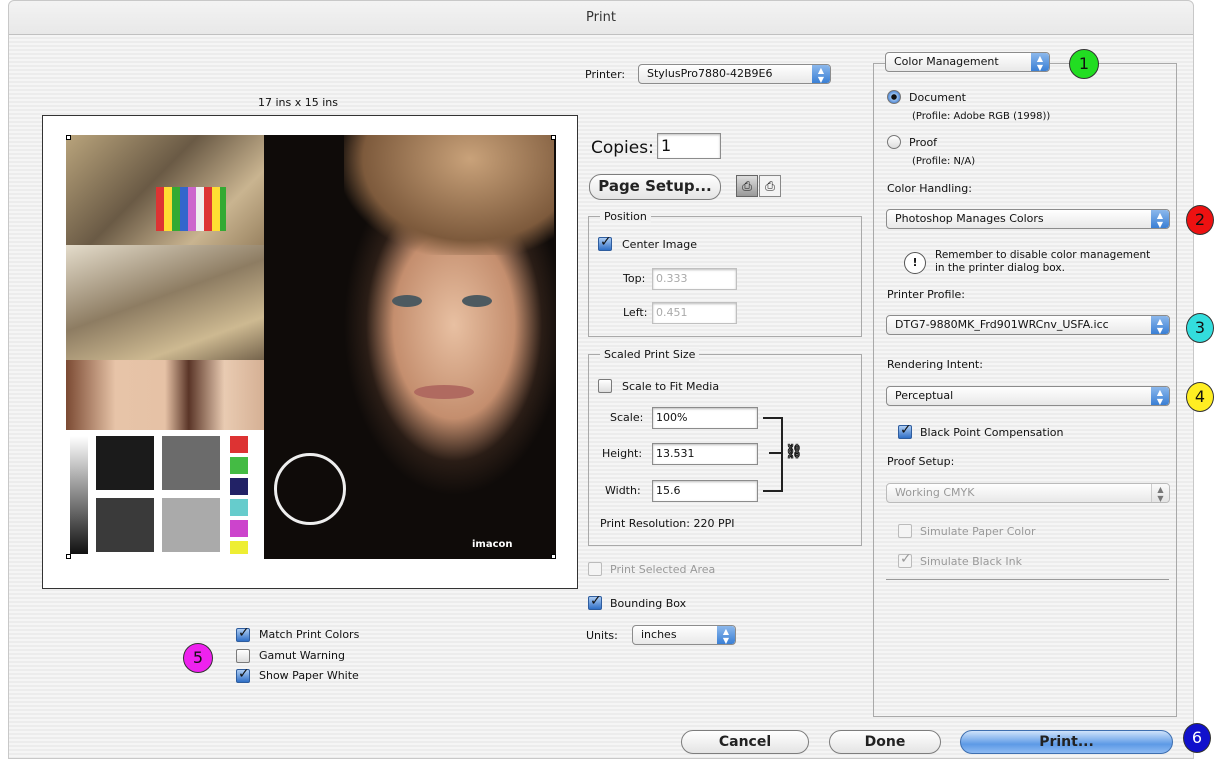 The width and height of the screenshot is (1219, 759). What do you see at coordinates (298, 102) in the screenshot?
I see `preview-size-label: 17 ins x 15 ins` at bounding box center [298, 102].